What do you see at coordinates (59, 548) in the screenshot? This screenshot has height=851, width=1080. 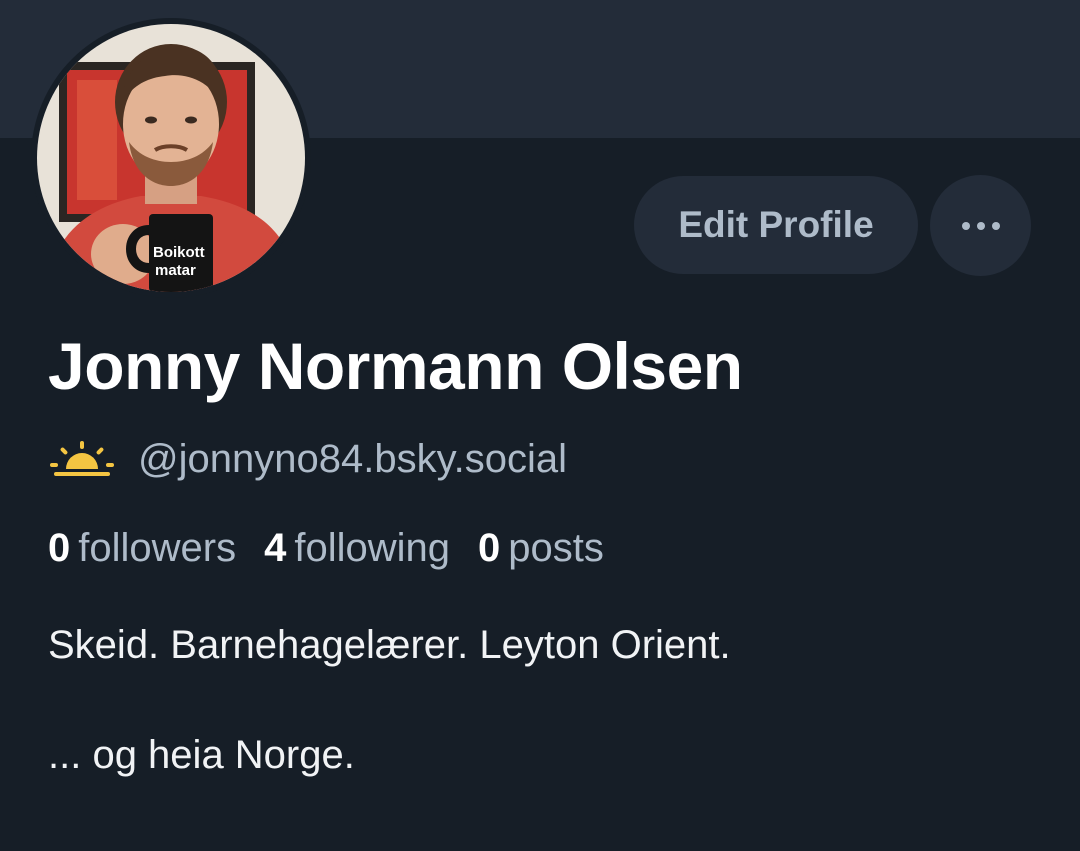 I see `followers-count: 0` at bounding box center [59, 548].